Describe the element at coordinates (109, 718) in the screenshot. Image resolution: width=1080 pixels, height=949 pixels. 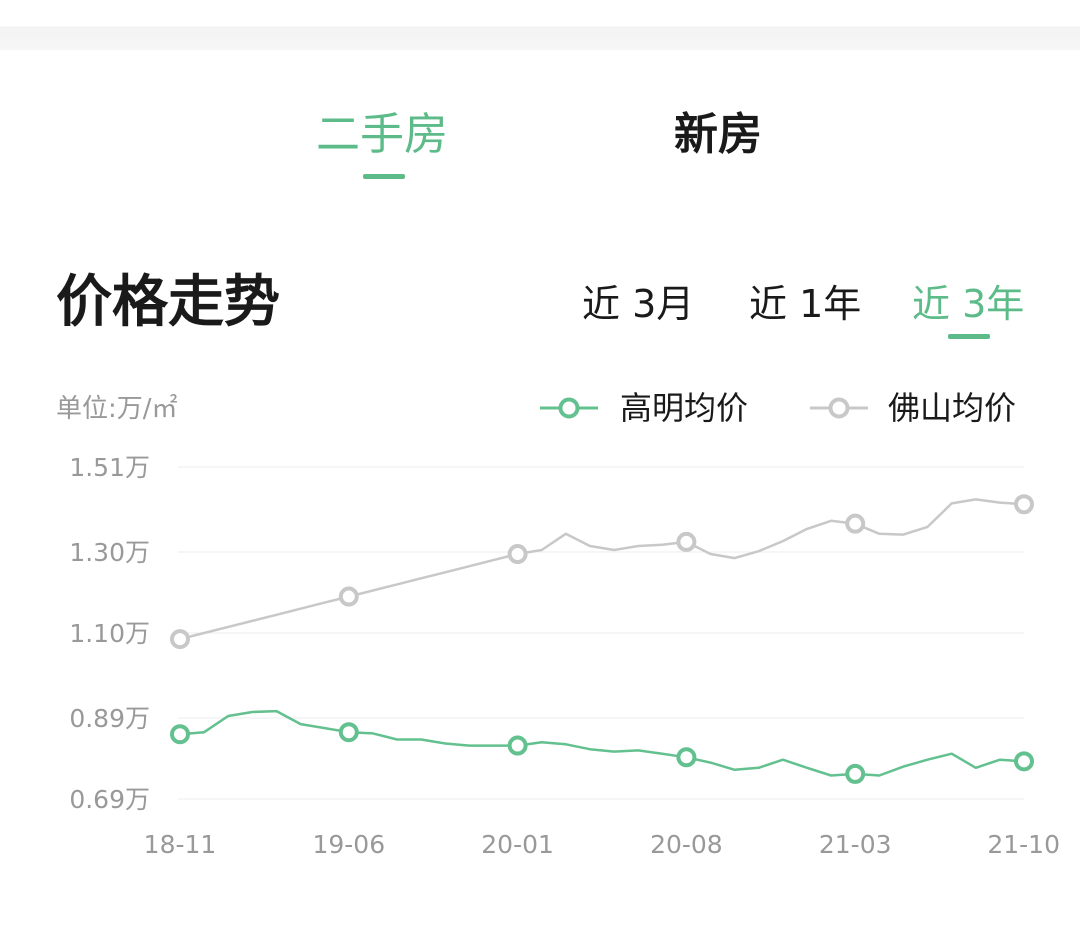
I see `y-tick-label: 0.89万` at that location.